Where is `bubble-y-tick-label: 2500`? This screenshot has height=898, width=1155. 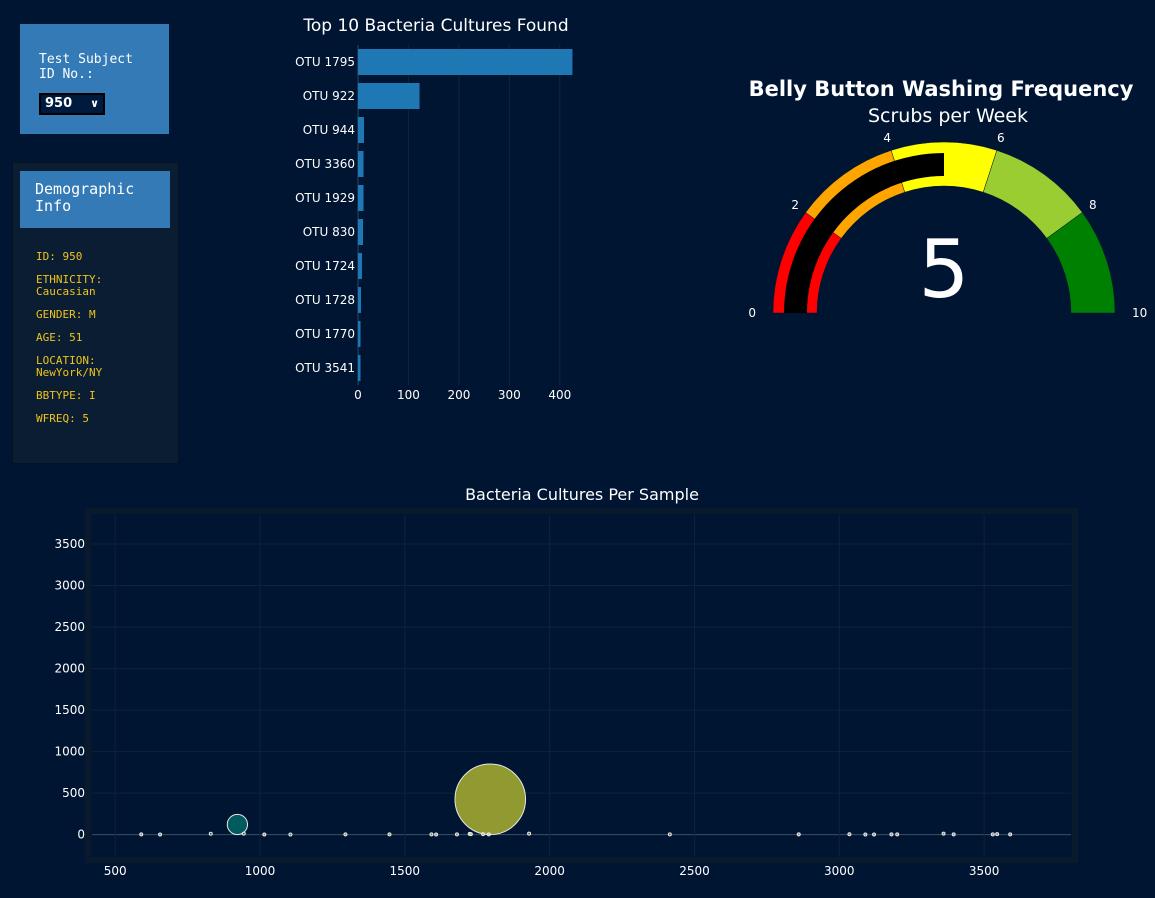 bubble-y-tick-label: 2500 is located at coordinates (69, 627).